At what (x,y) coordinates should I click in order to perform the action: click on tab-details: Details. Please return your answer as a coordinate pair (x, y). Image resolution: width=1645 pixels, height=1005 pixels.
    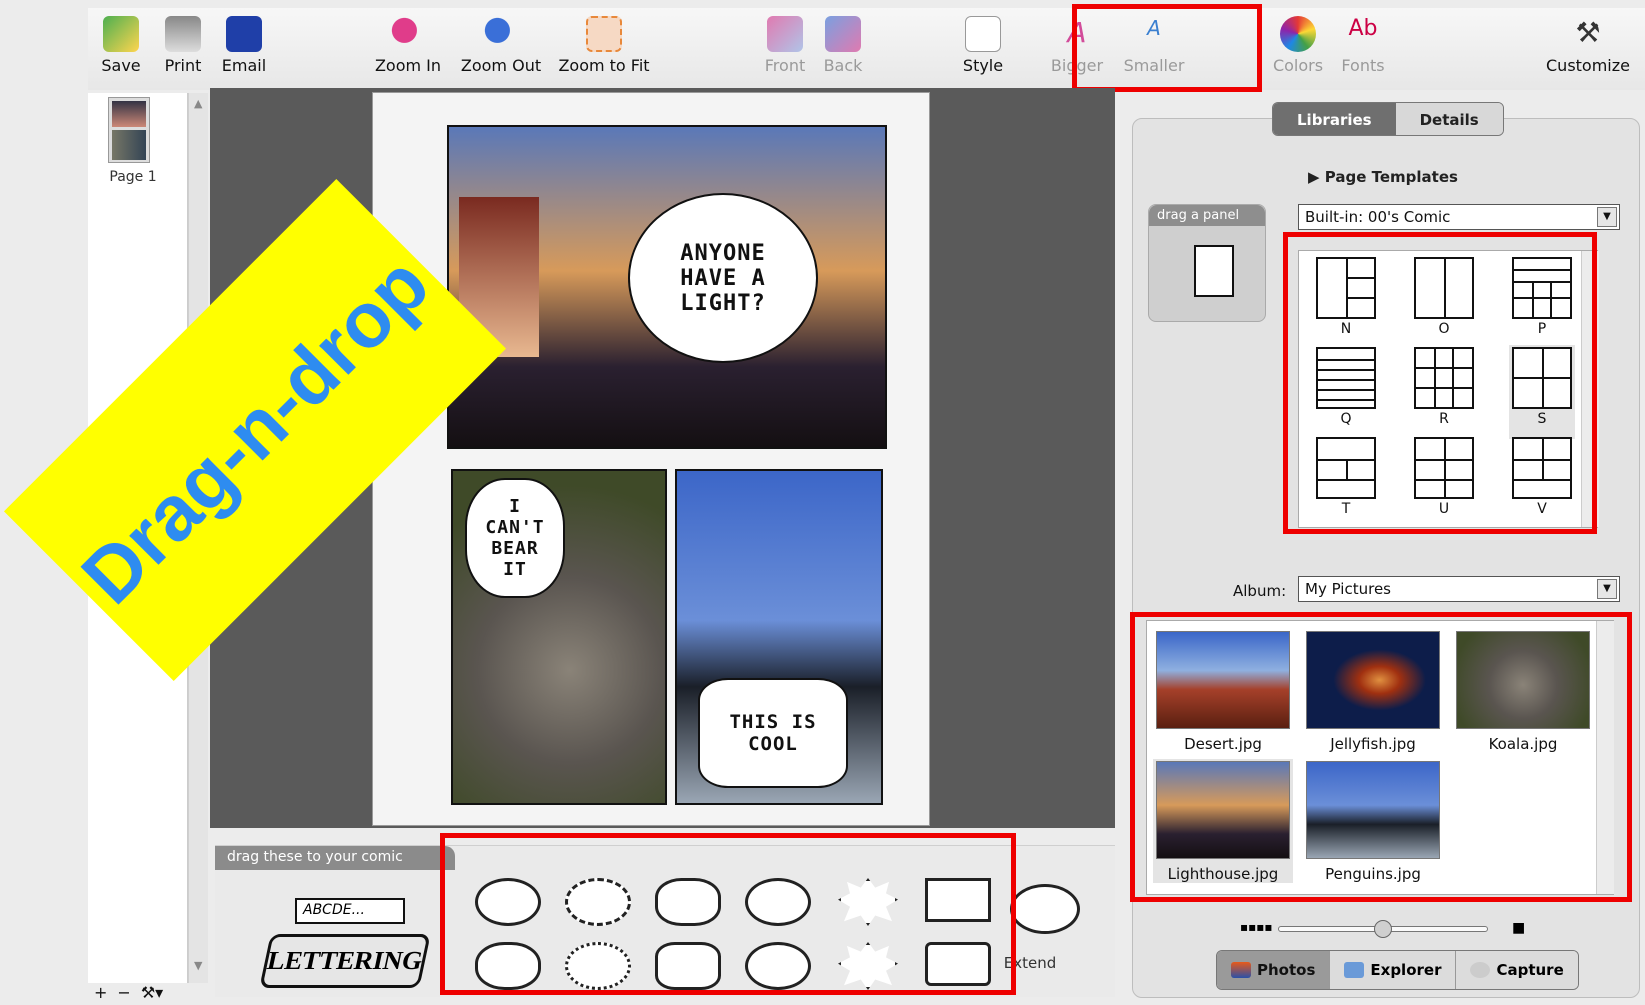
    Looking at the image, I should click on (1449, 119).